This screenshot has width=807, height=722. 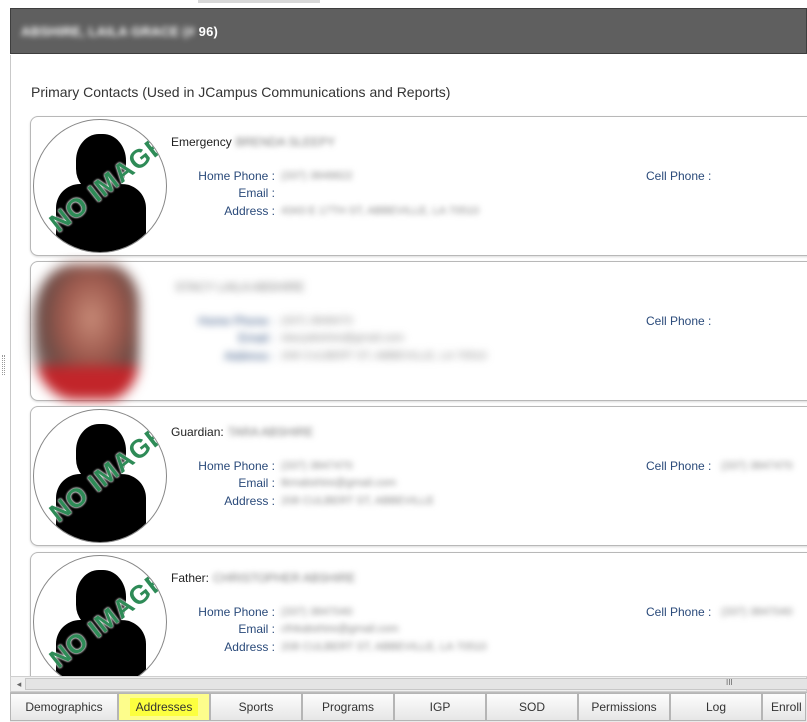 I want to click on horizontal-scrollbar: ◂ III, so click(x=408, y=684).